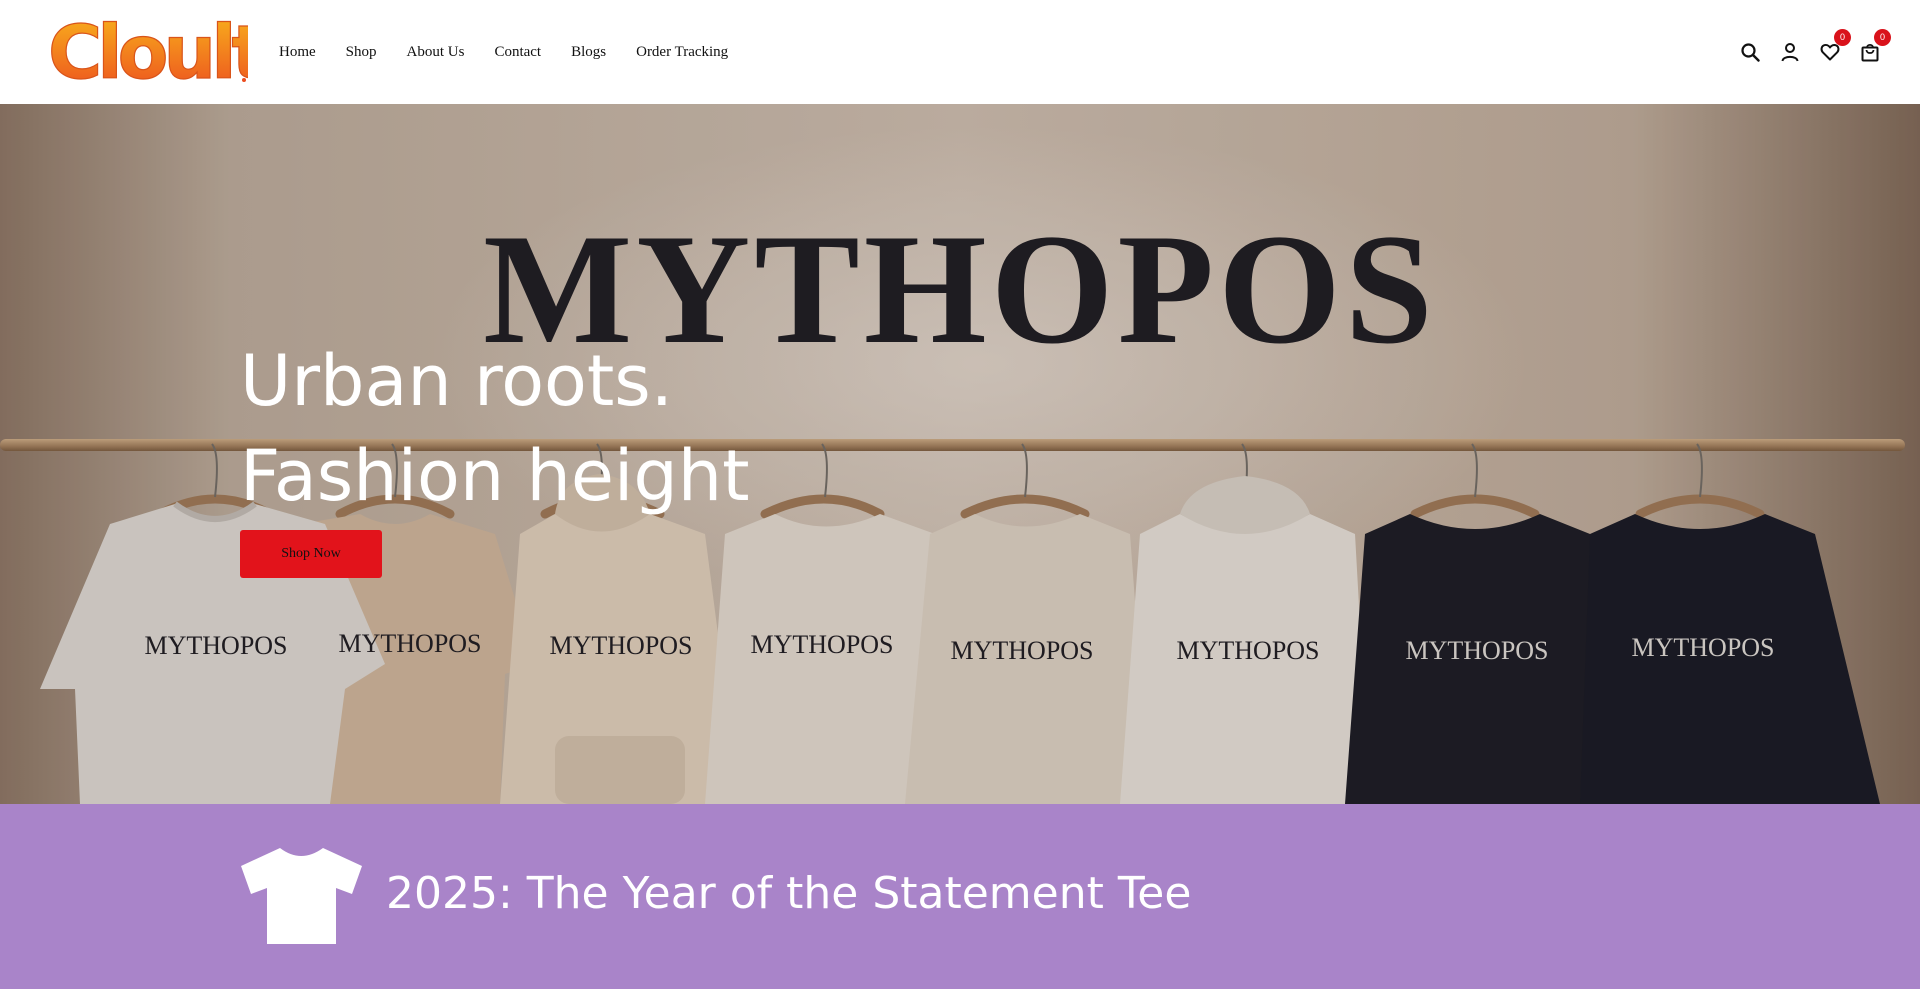 This screenshot has width=1920, height=993. Describe the element at coordinates (1882, 37) in the screenshot. I see `cart-count-badge: 0` at that location.